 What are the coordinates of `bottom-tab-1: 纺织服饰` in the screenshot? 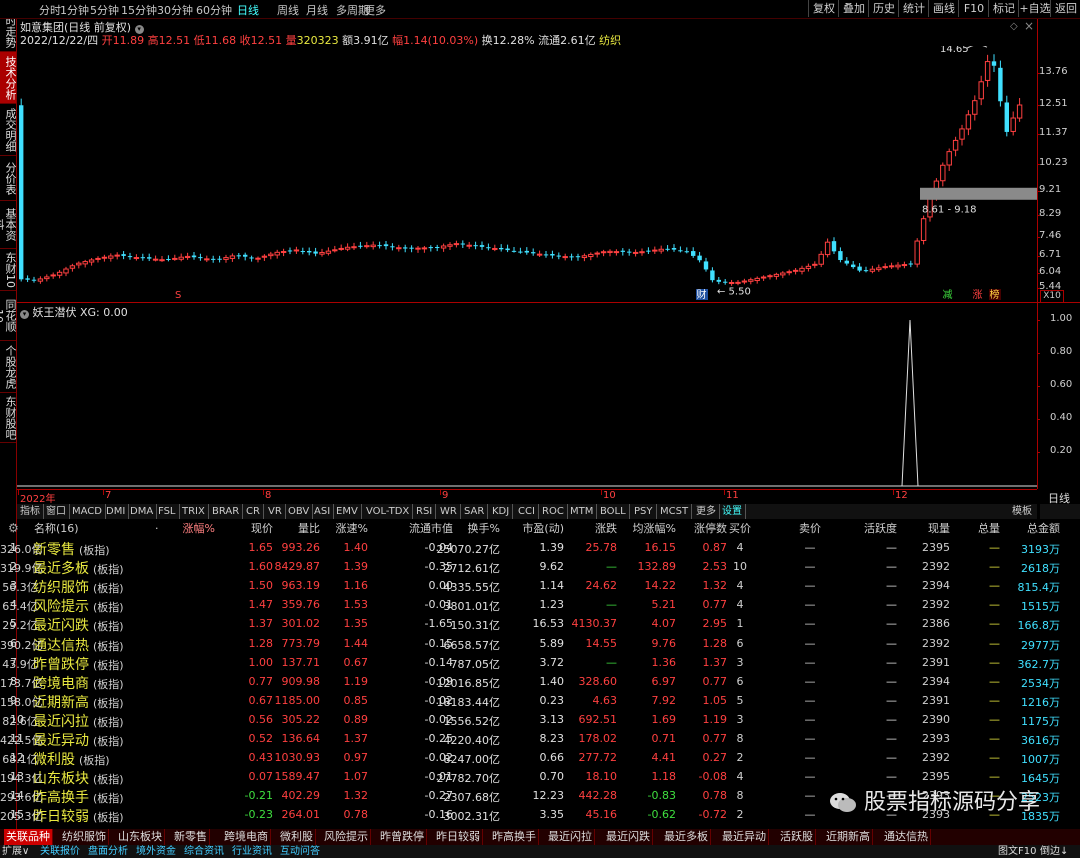 It's located at (84, 837).